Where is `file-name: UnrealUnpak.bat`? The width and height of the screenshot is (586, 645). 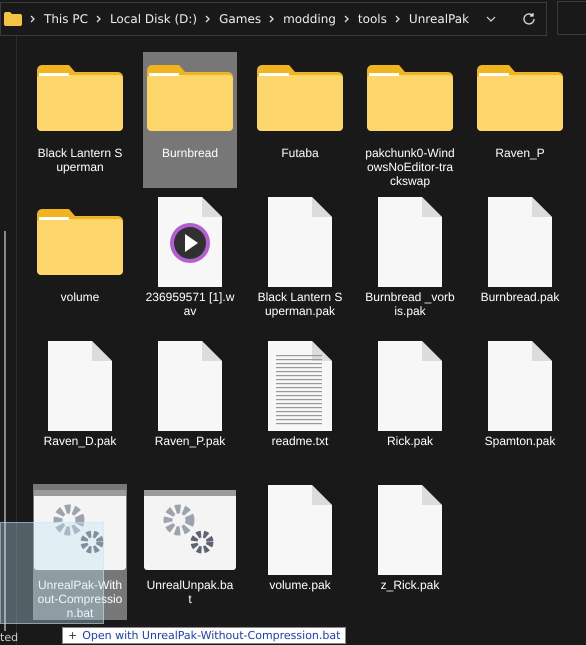 file-name: UnrealUnpak.bat is located at coordinates (190, 592).